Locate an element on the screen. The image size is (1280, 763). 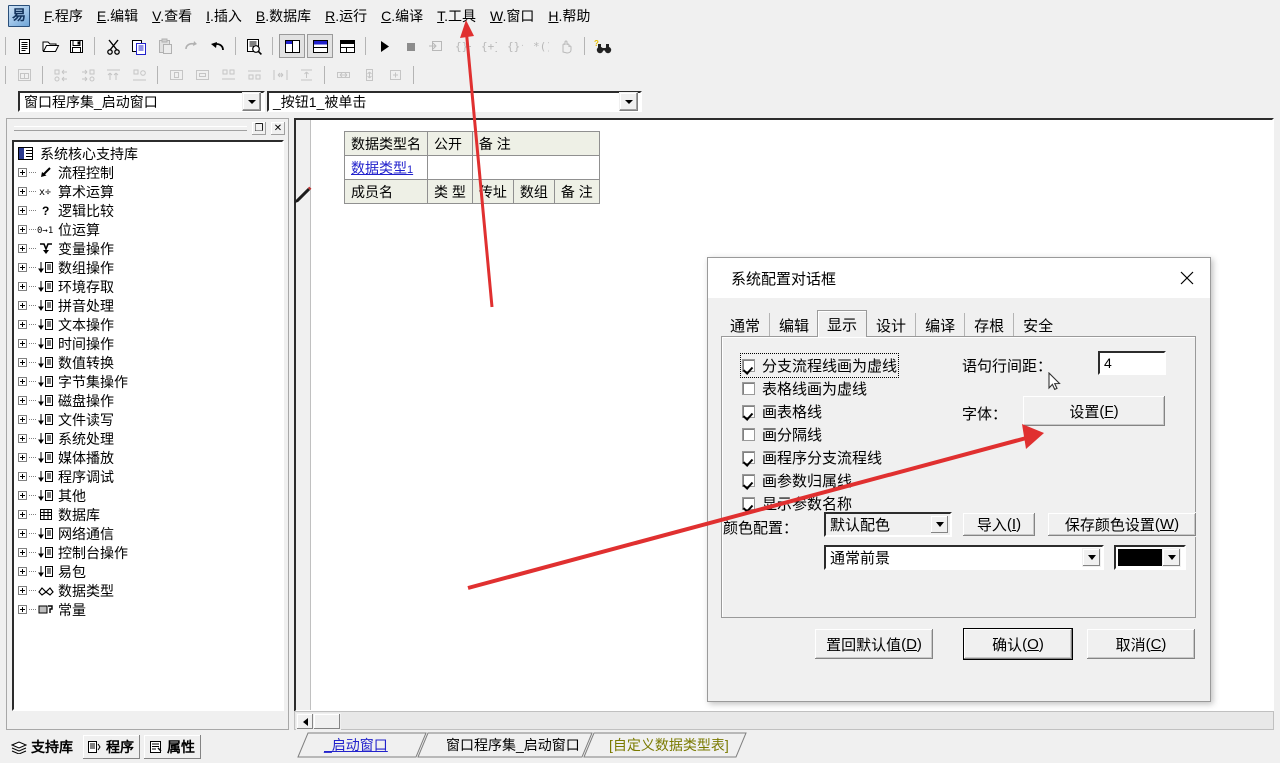
checkbox-branch-flow-dashed: 分支流程线画为虚线 is located at coordinates (819, 365).